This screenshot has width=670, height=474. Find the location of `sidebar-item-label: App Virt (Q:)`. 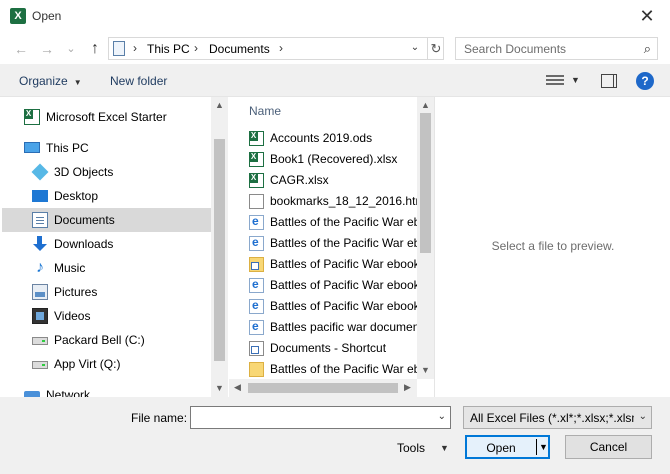

sidebar-item-label: App Virt (Q:) is located at coordinates (87, 364).